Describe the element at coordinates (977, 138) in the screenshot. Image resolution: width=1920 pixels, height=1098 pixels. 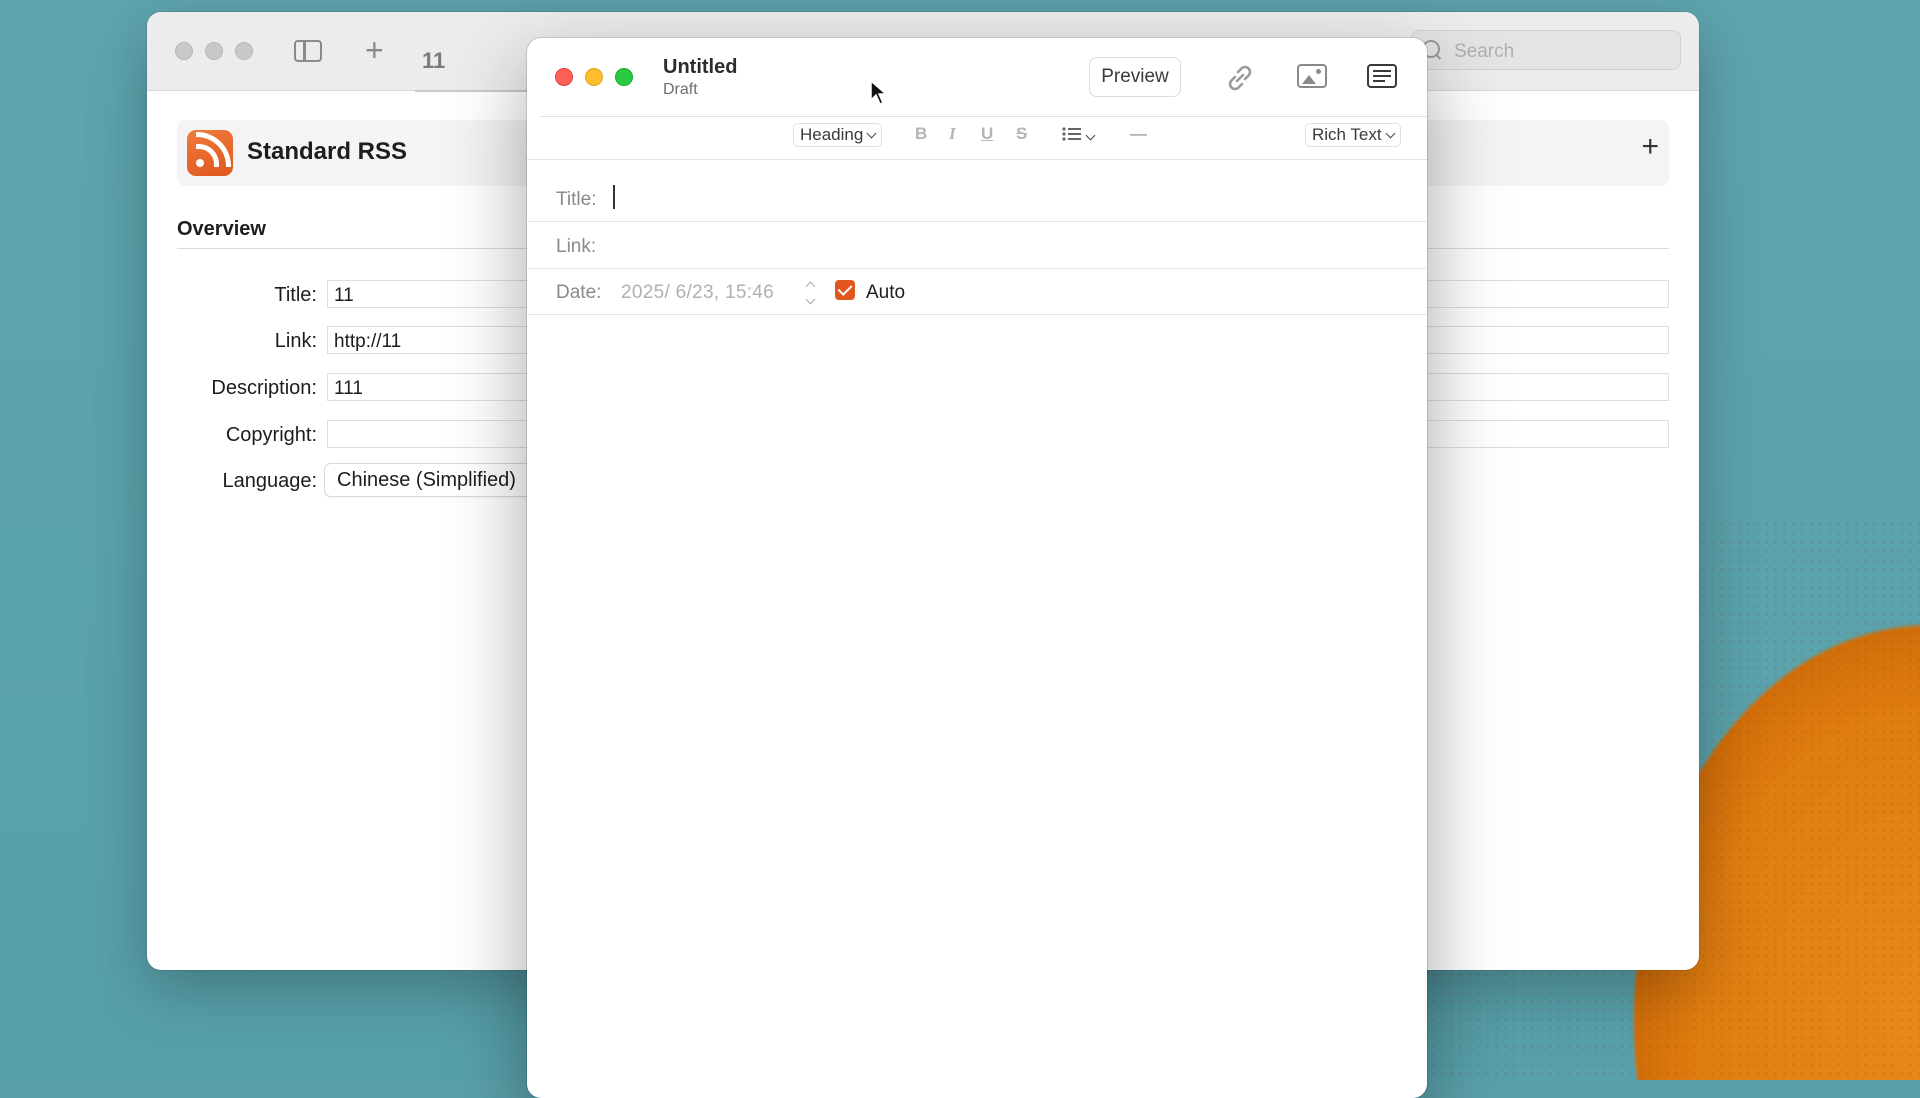
I see `format-toolbar: Heading B I U S — Rich Text` at that location.